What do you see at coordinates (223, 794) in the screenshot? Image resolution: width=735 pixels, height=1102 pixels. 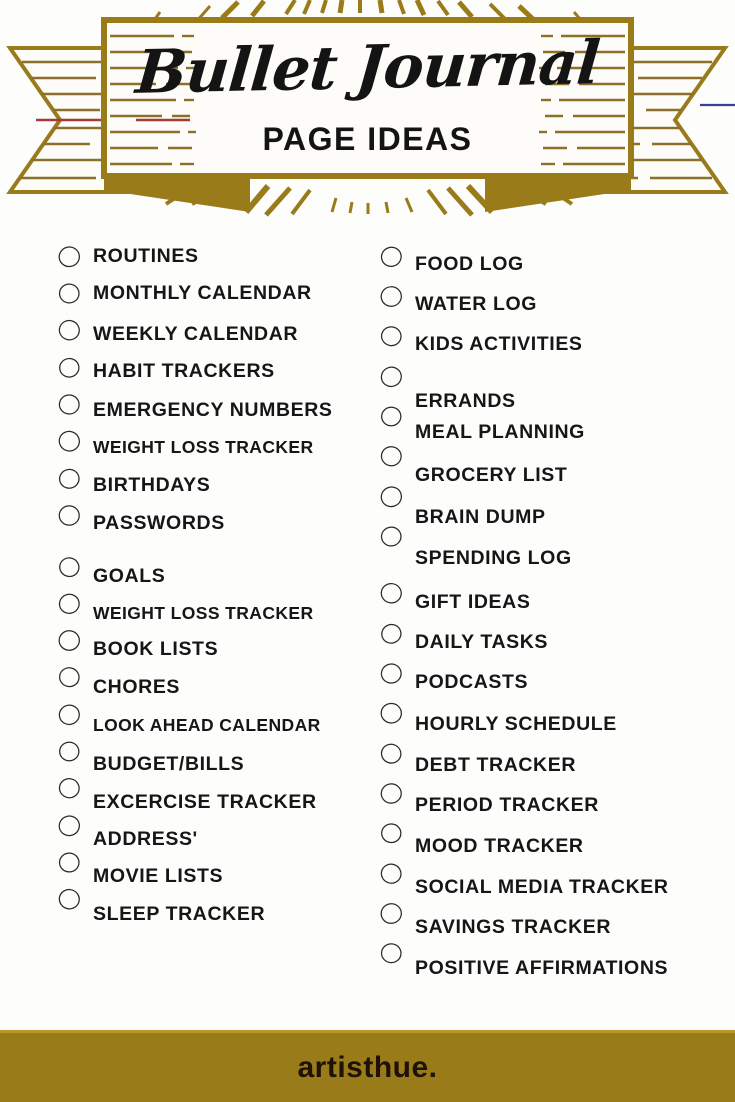 I see `checklist-item: EXCERCISE TRACKER` at bounding box center [223, 794].